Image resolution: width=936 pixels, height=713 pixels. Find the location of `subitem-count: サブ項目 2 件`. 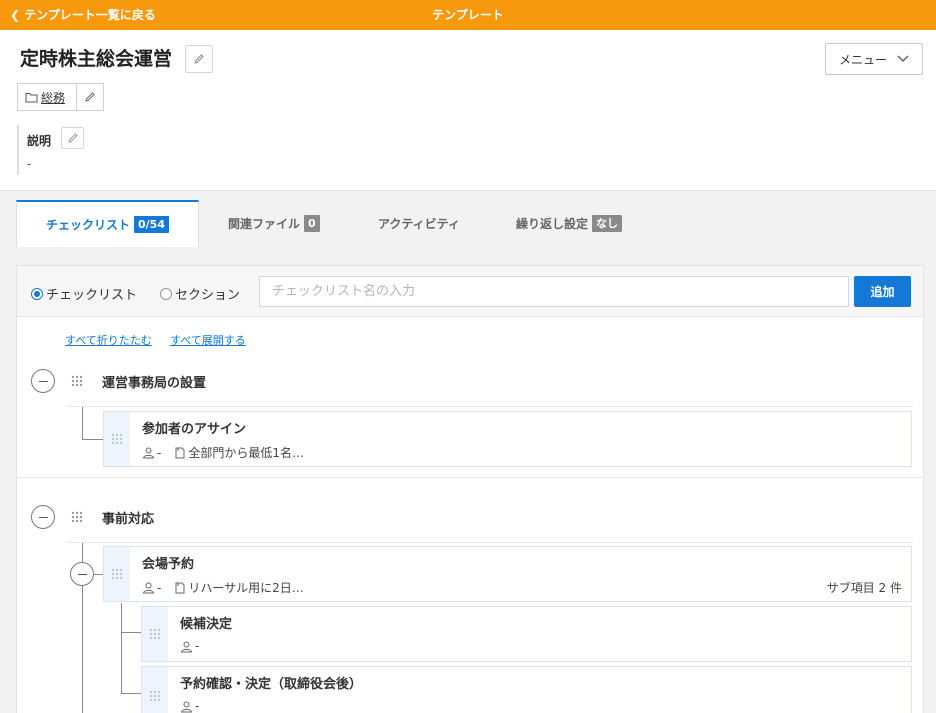

subitem-count: サブ項目 2 件 is located at coordinates (864, 588).